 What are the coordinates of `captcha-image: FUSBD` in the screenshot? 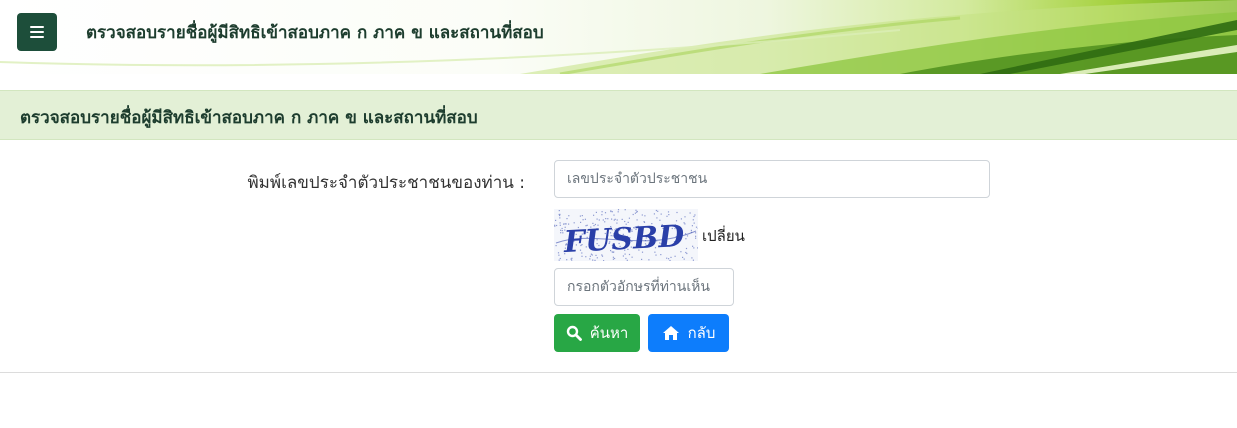 It's located at (626, 235).